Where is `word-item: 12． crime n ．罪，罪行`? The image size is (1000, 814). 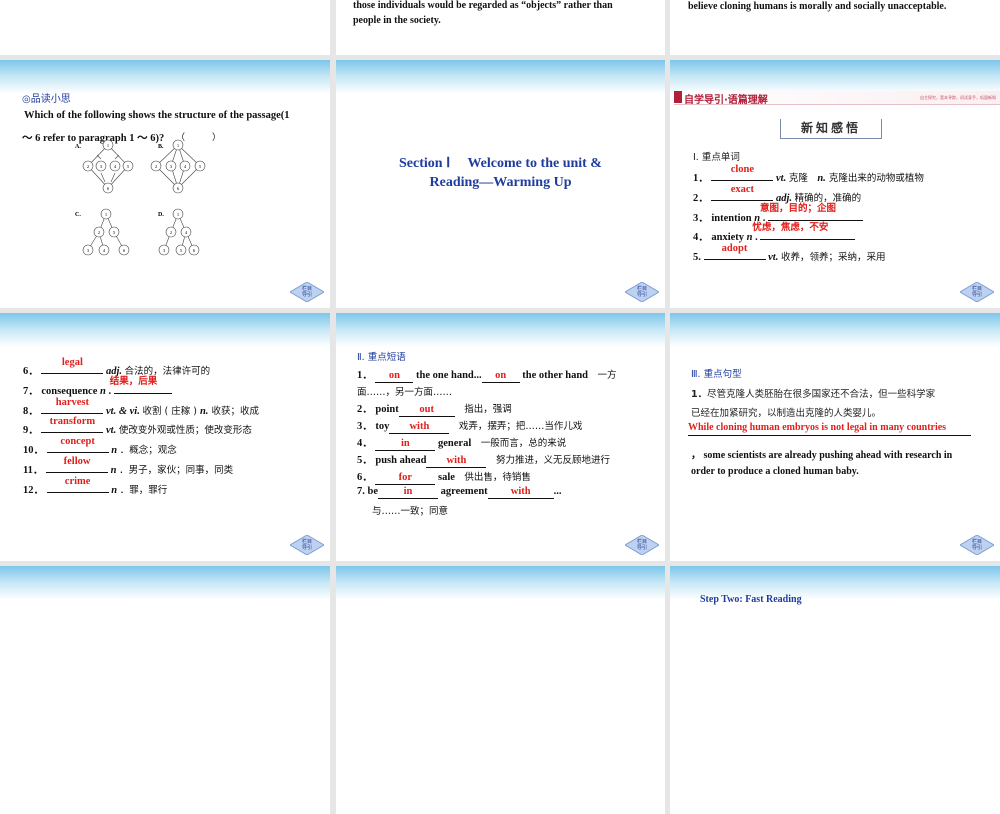 word-item: 12． crime n ．罪，罪行 is located at coordinates (95, 485).